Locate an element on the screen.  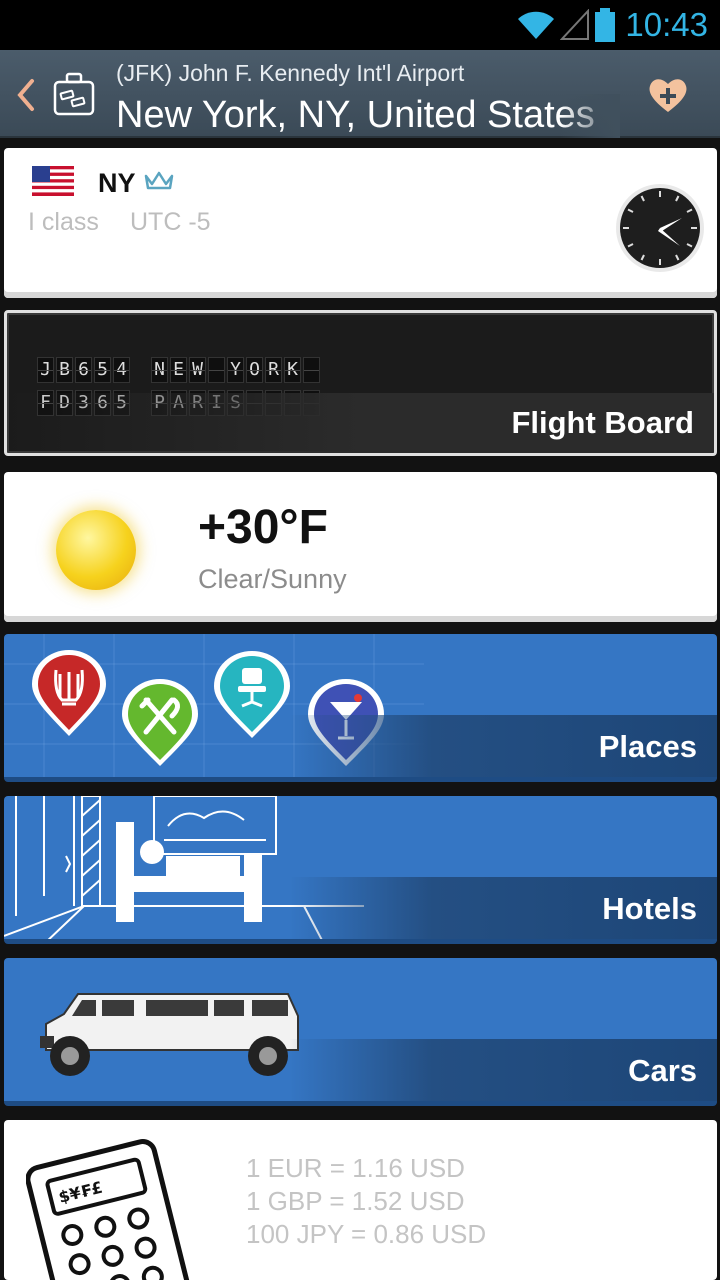
suitcase-icon is located at coordinates (74, 94).